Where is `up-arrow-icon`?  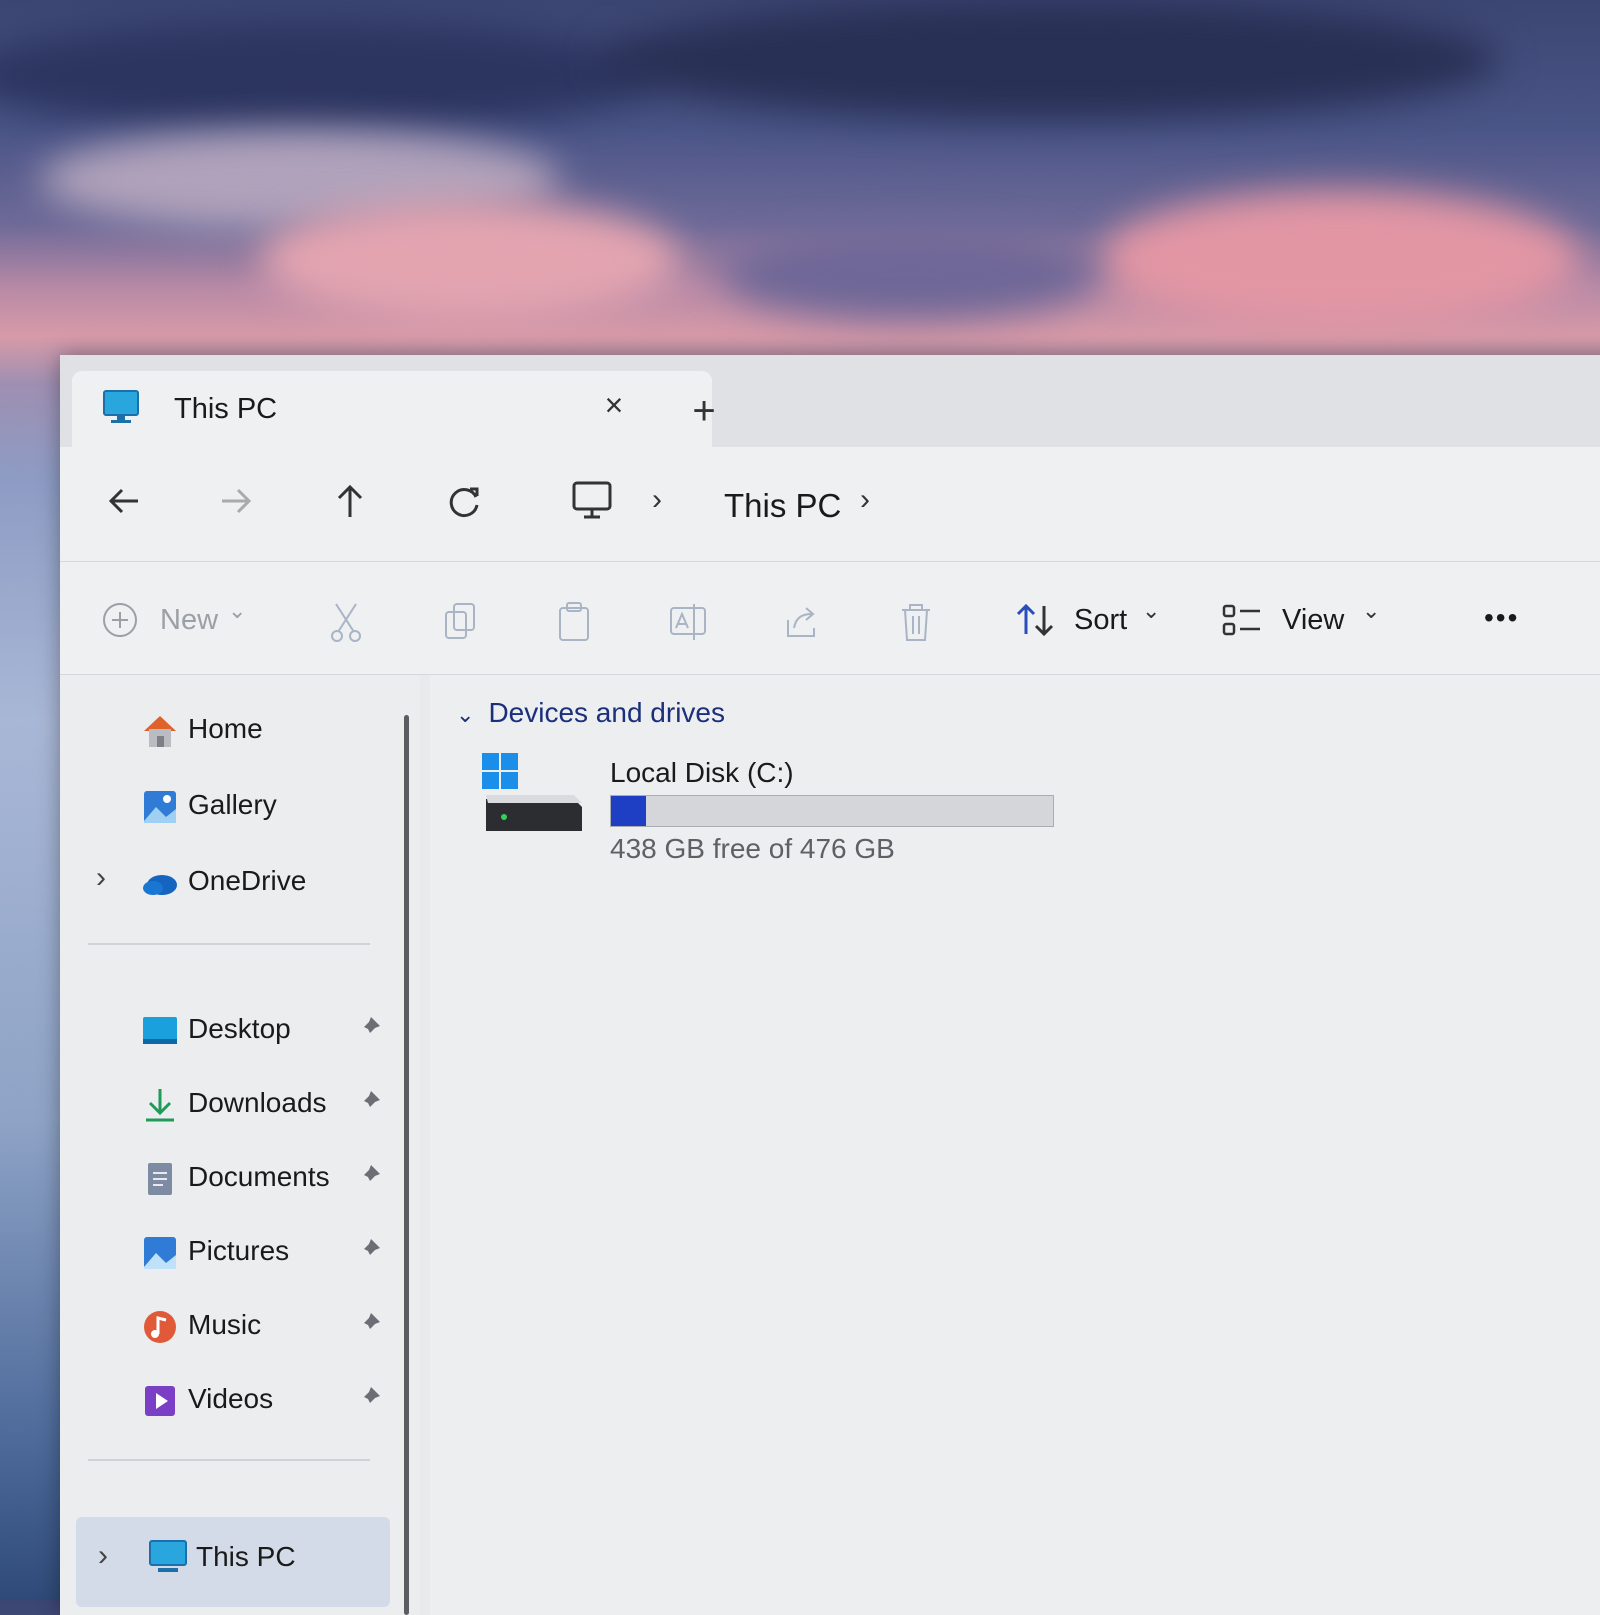
up-arrow-icon is located at coordinates (350, 501).